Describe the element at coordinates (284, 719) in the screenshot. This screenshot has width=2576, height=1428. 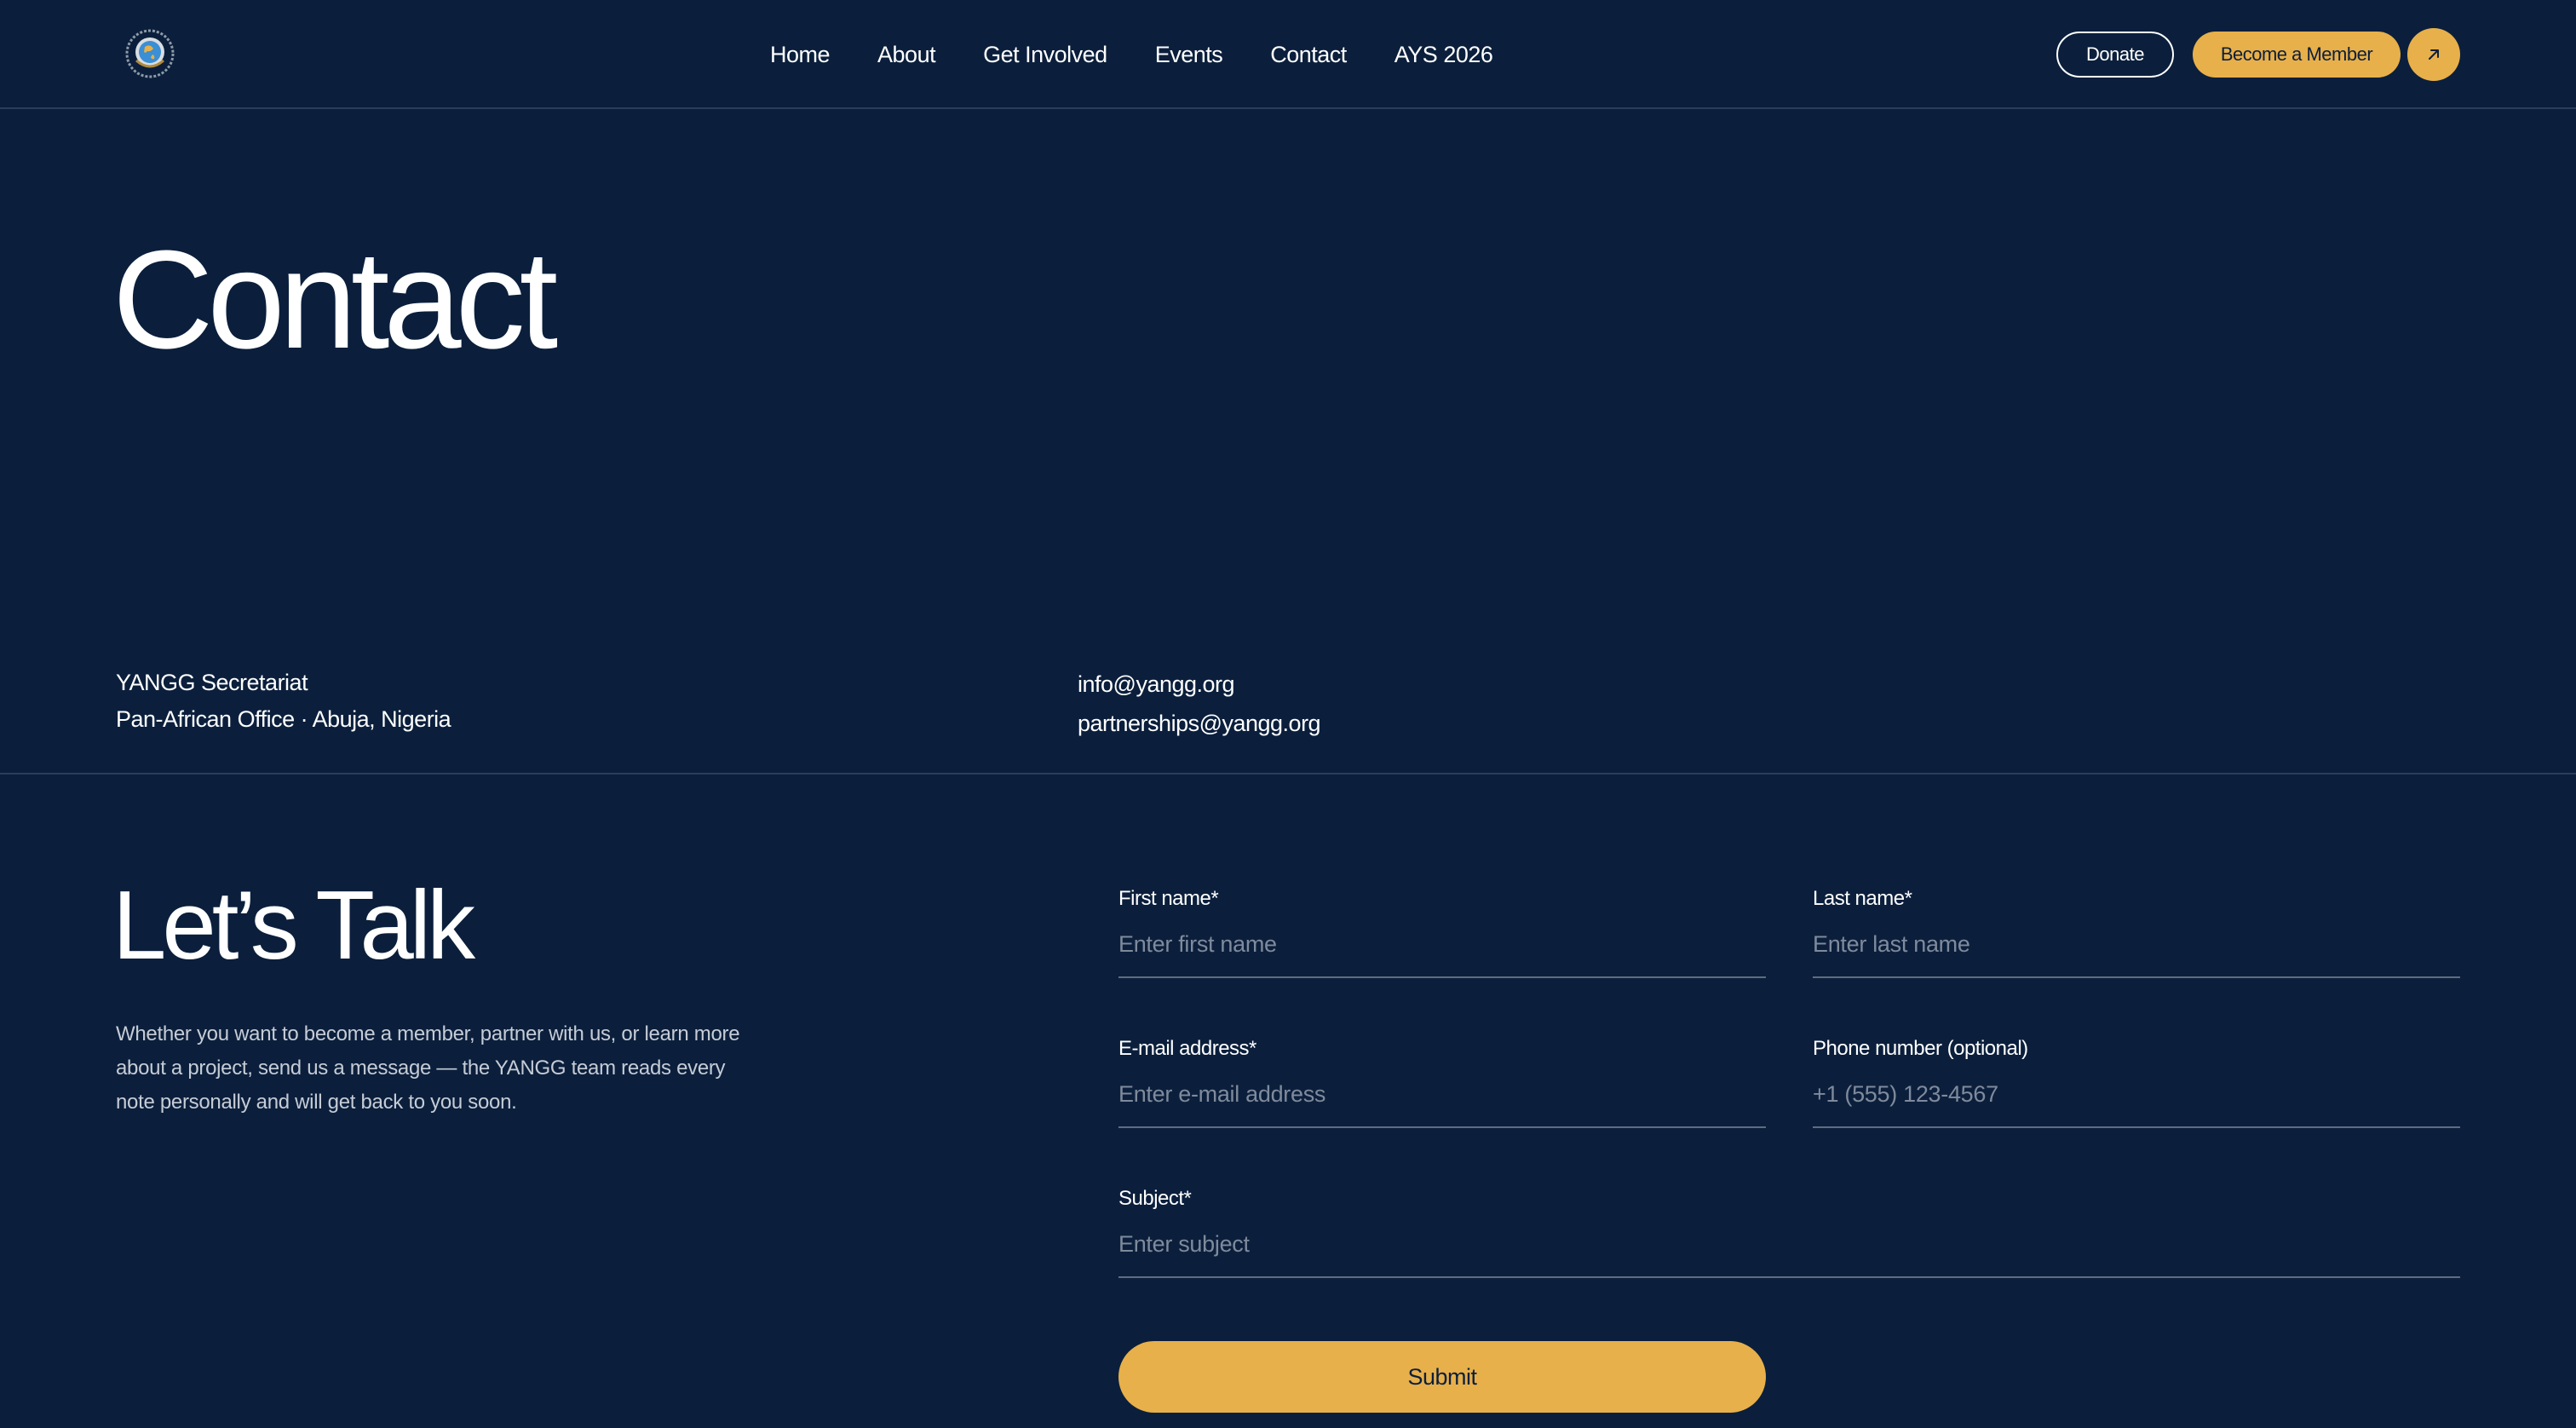
I see `address-line-2: Pan-African Office · Abuja, Nigeria` at that location.